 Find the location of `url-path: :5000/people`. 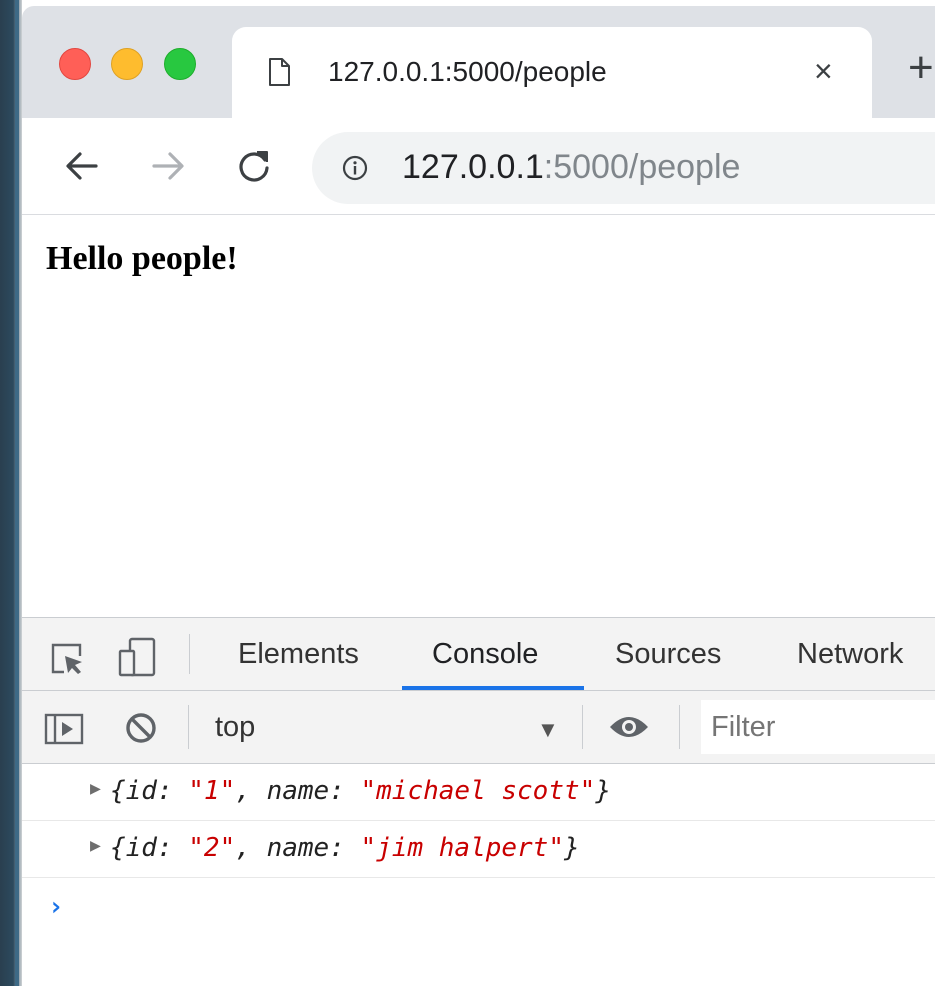

url-path: :5000/people is located at coordinates (642, 167).